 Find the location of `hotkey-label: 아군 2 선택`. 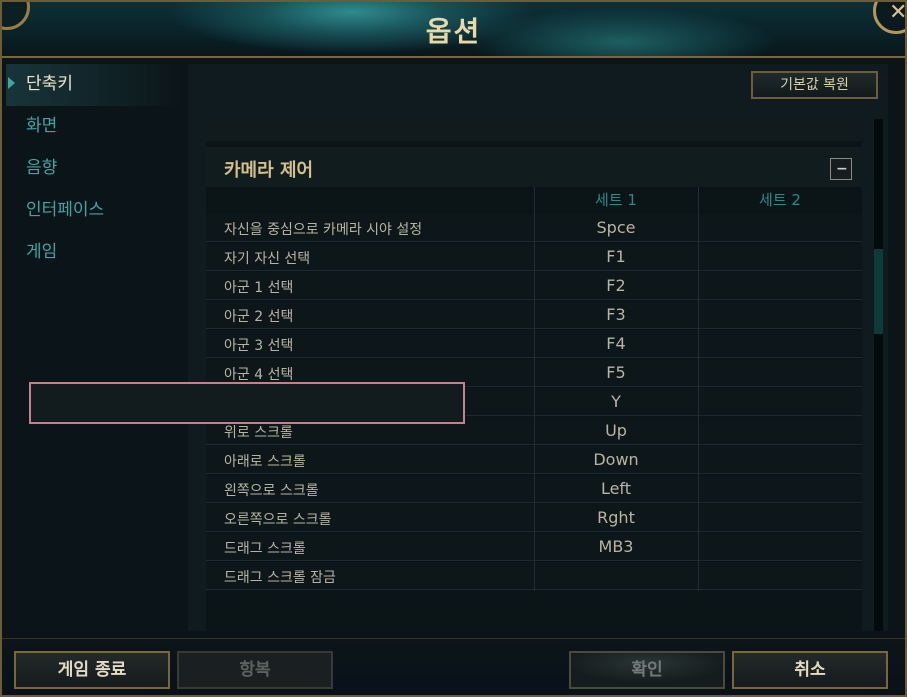

hotkey-label: 아군 2 선택 is located at coordinates (259, 317).